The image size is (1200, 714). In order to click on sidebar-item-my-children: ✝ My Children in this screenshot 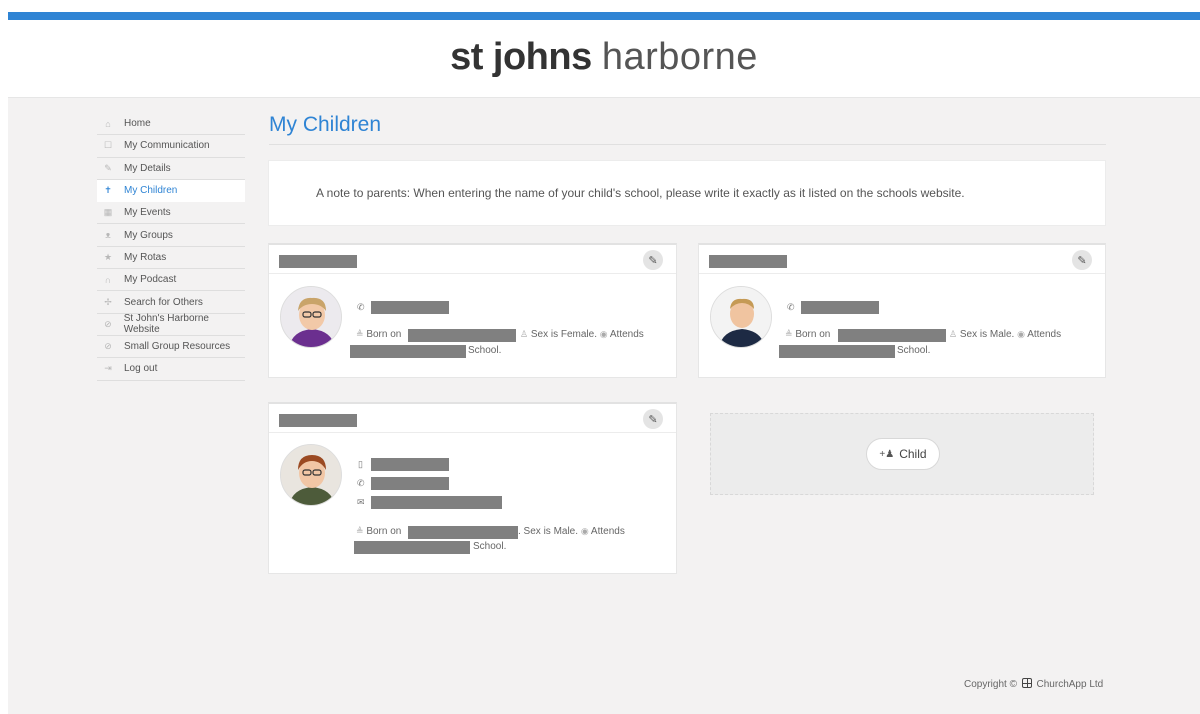, I will do `click(171, 191)`.